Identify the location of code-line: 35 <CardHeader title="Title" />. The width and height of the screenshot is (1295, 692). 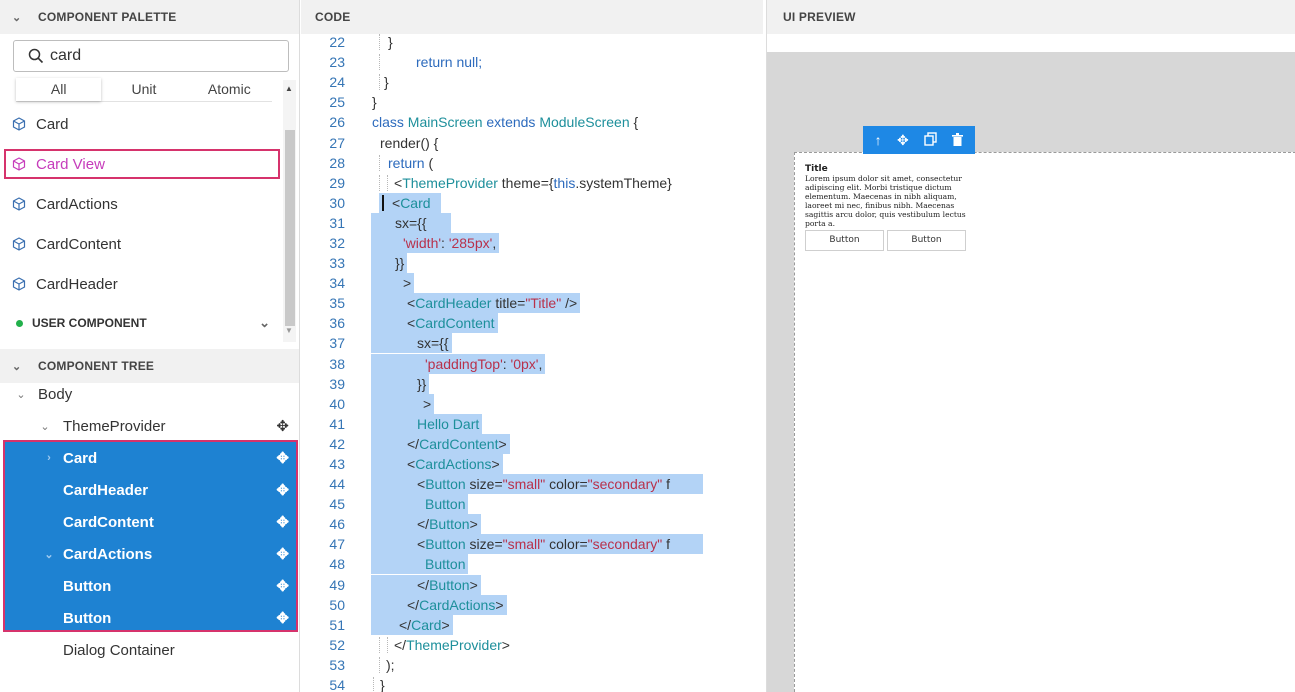
(532, 303).